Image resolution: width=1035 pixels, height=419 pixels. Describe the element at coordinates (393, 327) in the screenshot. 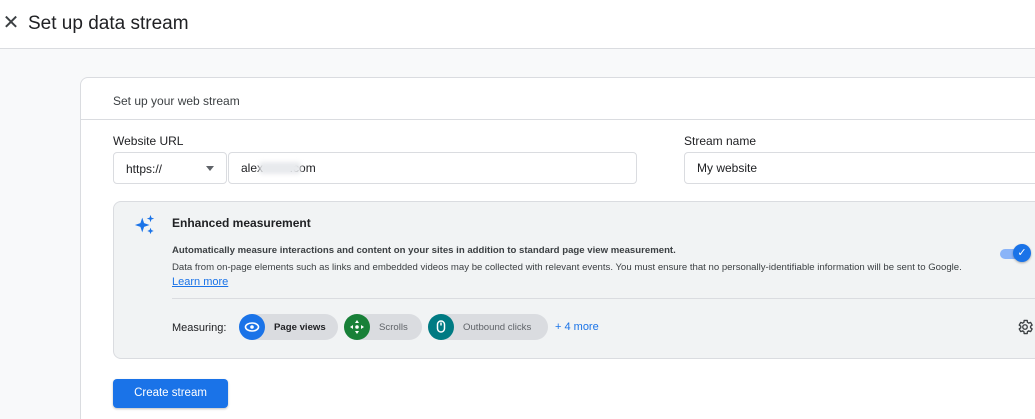

I see `chip-label: Scrolls` at that location.